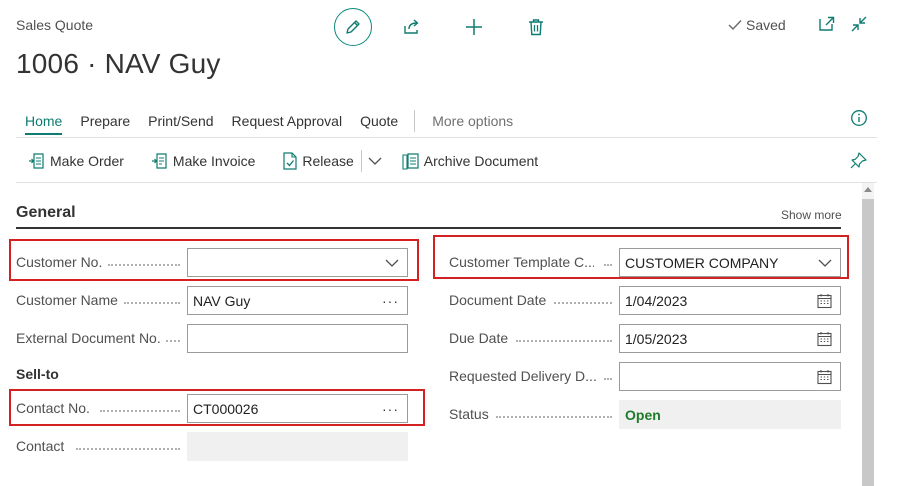 Image resolution: width=914 pixels, height=486 pixels. Describe the element at coordinates (67, 300) in the screenshot. I see `customer-name-label: Customer Name` at that location.